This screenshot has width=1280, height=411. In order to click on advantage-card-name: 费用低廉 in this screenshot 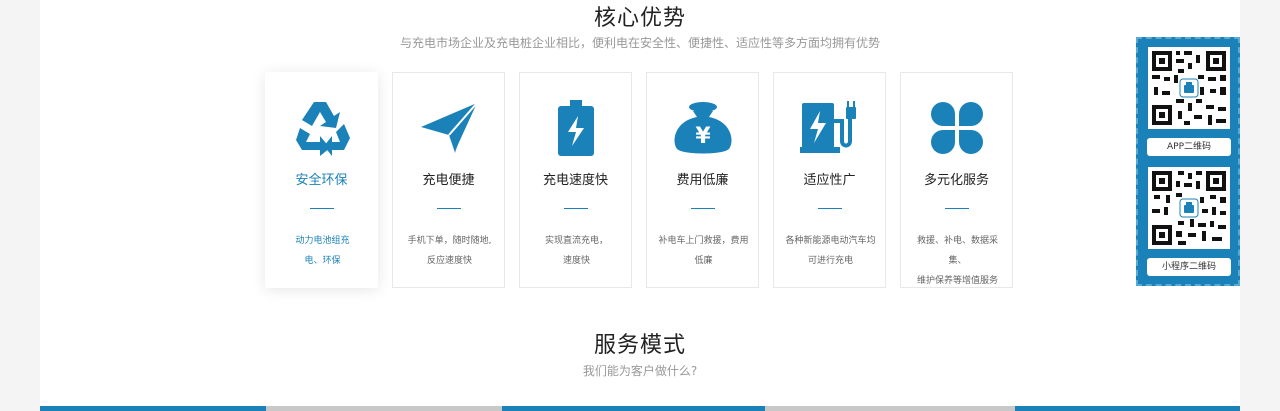, I will do `click(702, 180)`.